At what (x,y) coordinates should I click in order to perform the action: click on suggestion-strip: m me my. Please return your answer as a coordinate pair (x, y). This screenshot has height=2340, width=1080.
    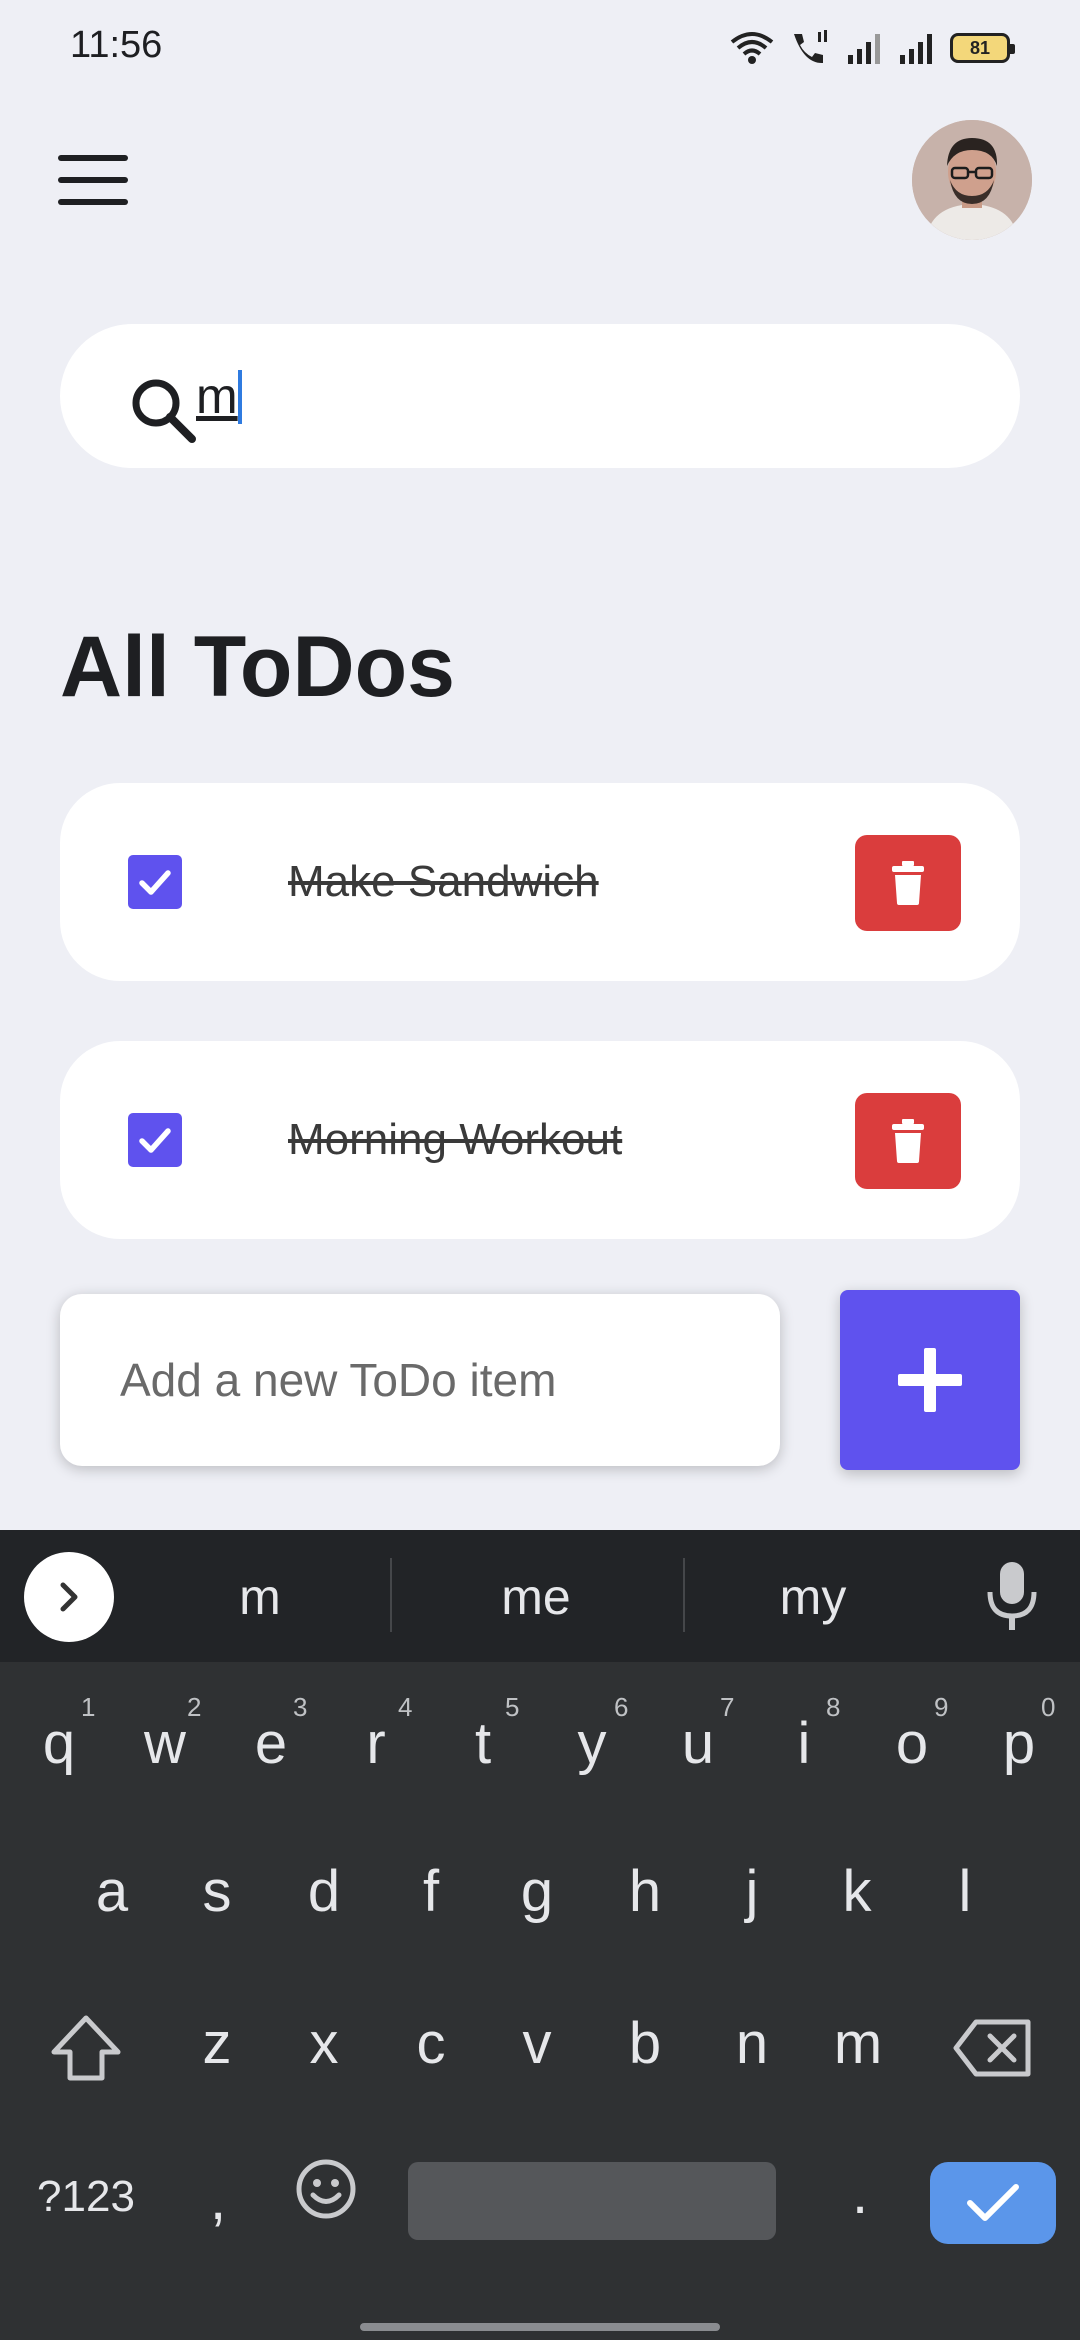
    Looking at the image, I should click on (540, 1596).